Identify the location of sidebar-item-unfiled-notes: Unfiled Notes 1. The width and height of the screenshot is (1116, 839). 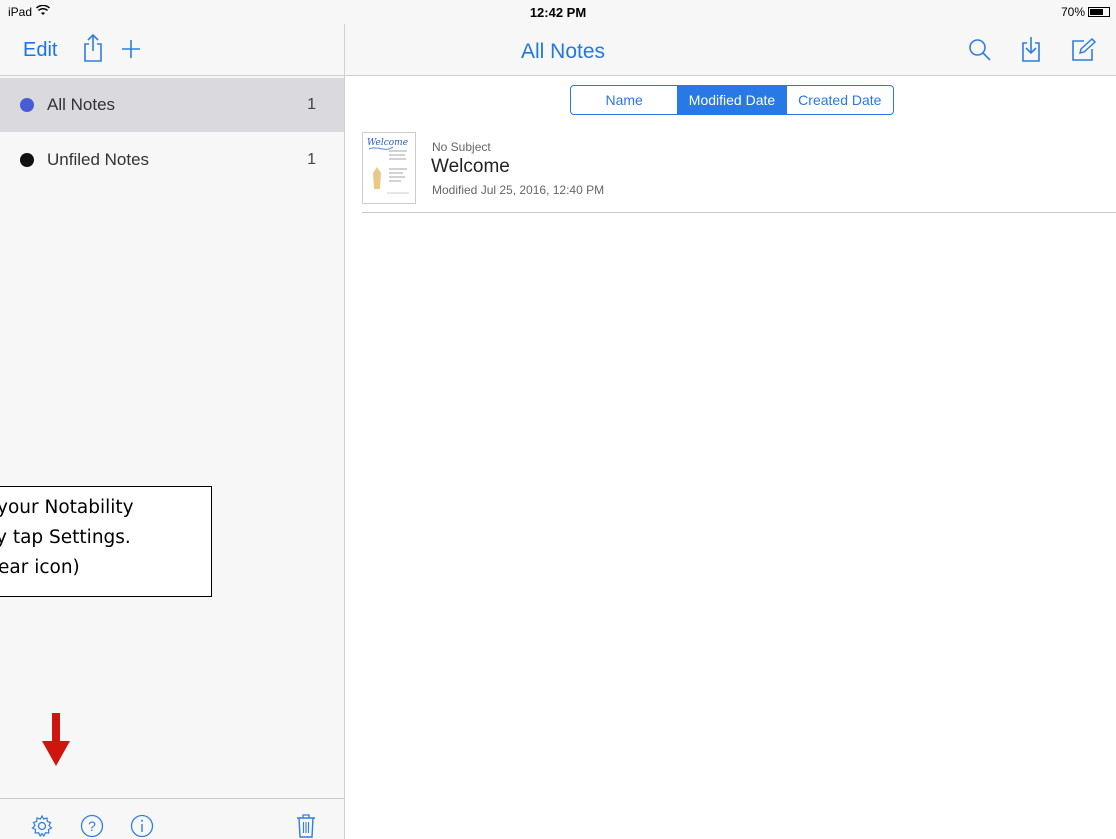
(172, 160).